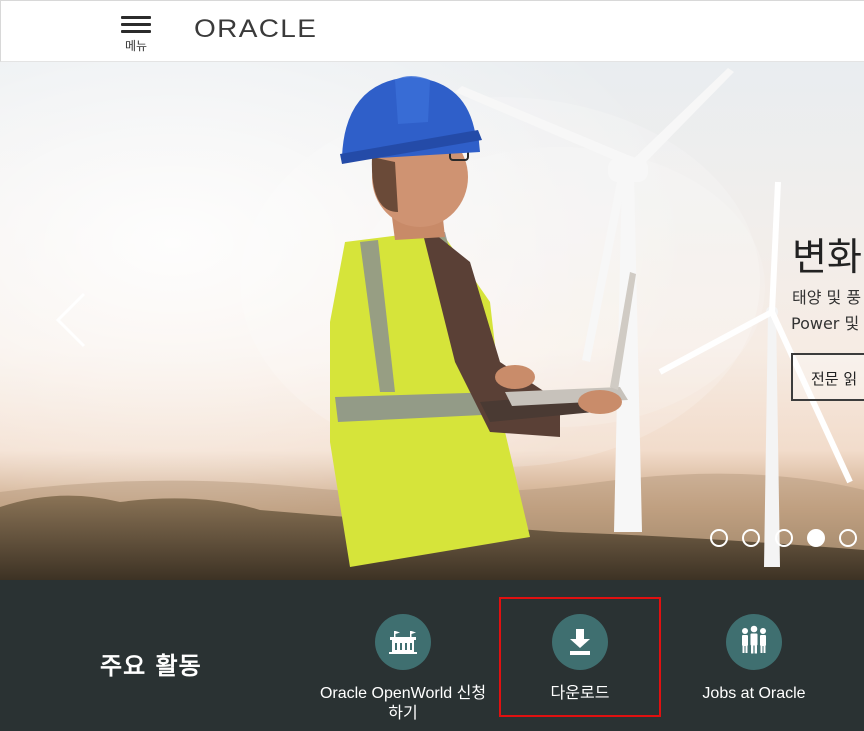 The width and height of the screenshot is (864, 731). Describe the element at coordinates (827, 257) in the screenshot. I see `hero-headline: 변화` at that location.